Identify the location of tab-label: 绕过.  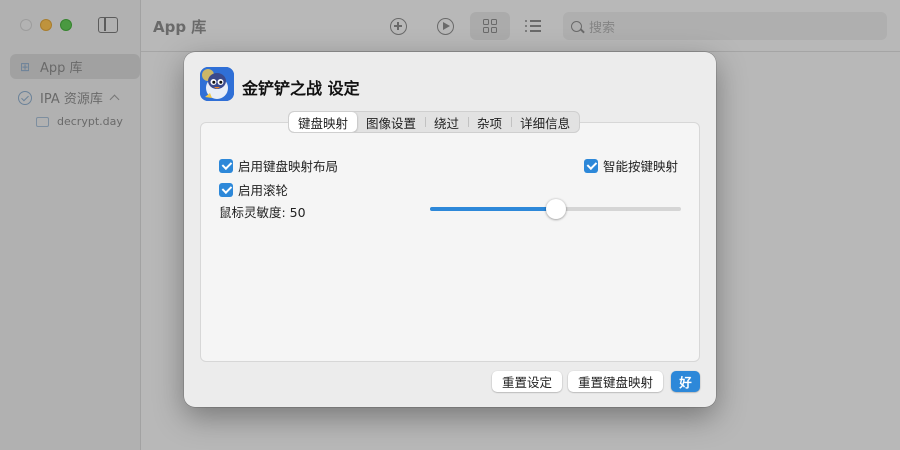
(447, 123).